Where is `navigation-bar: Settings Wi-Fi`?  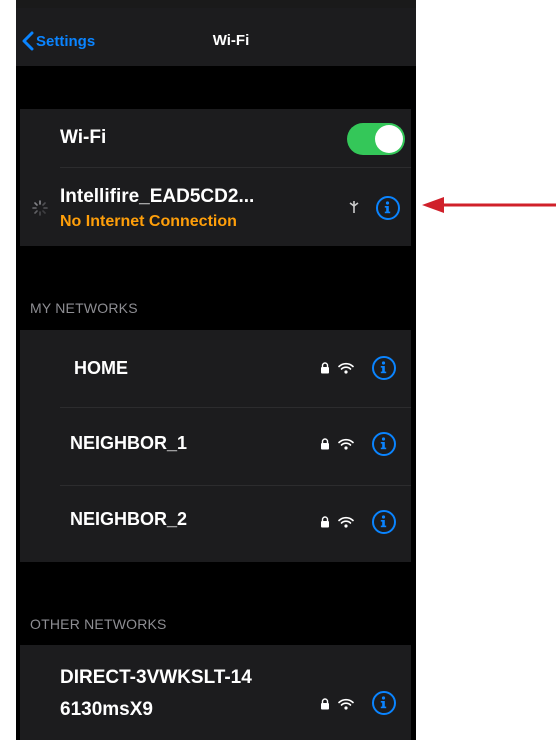 navigation-bar: Settings Wi-Fi is located at coordinates (216, 37).